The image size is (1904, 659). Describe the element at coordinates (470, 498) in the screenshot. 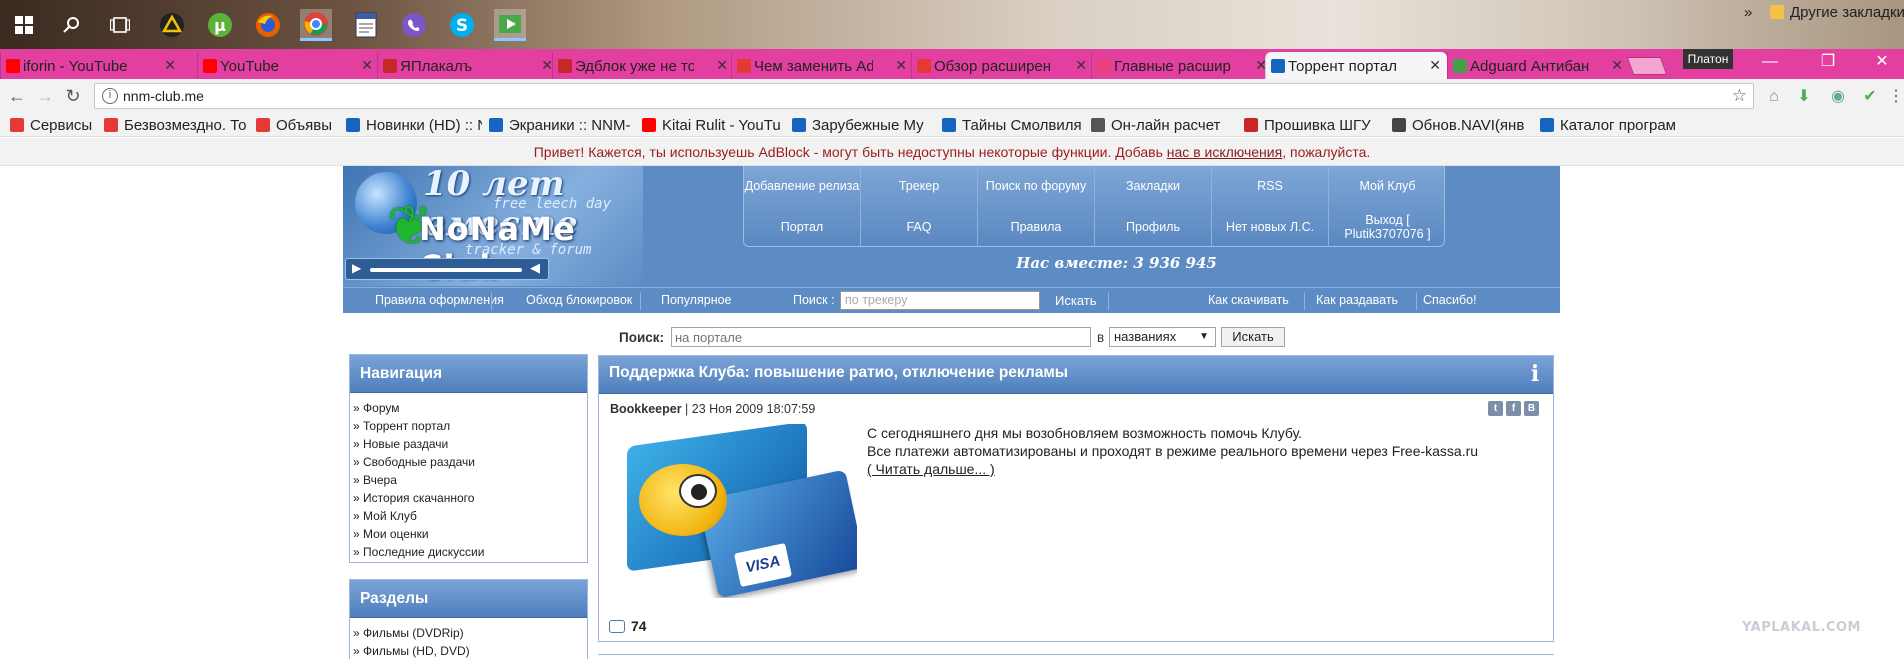

I see `sidebar-link: История скачанного` at that location.